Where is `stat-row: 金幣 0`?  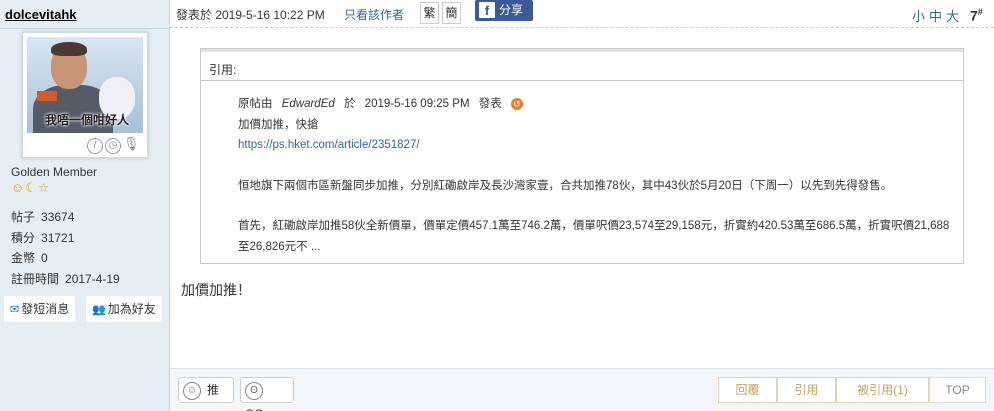 stat-row: 金幣 0 is located at coordinates (65, 258).